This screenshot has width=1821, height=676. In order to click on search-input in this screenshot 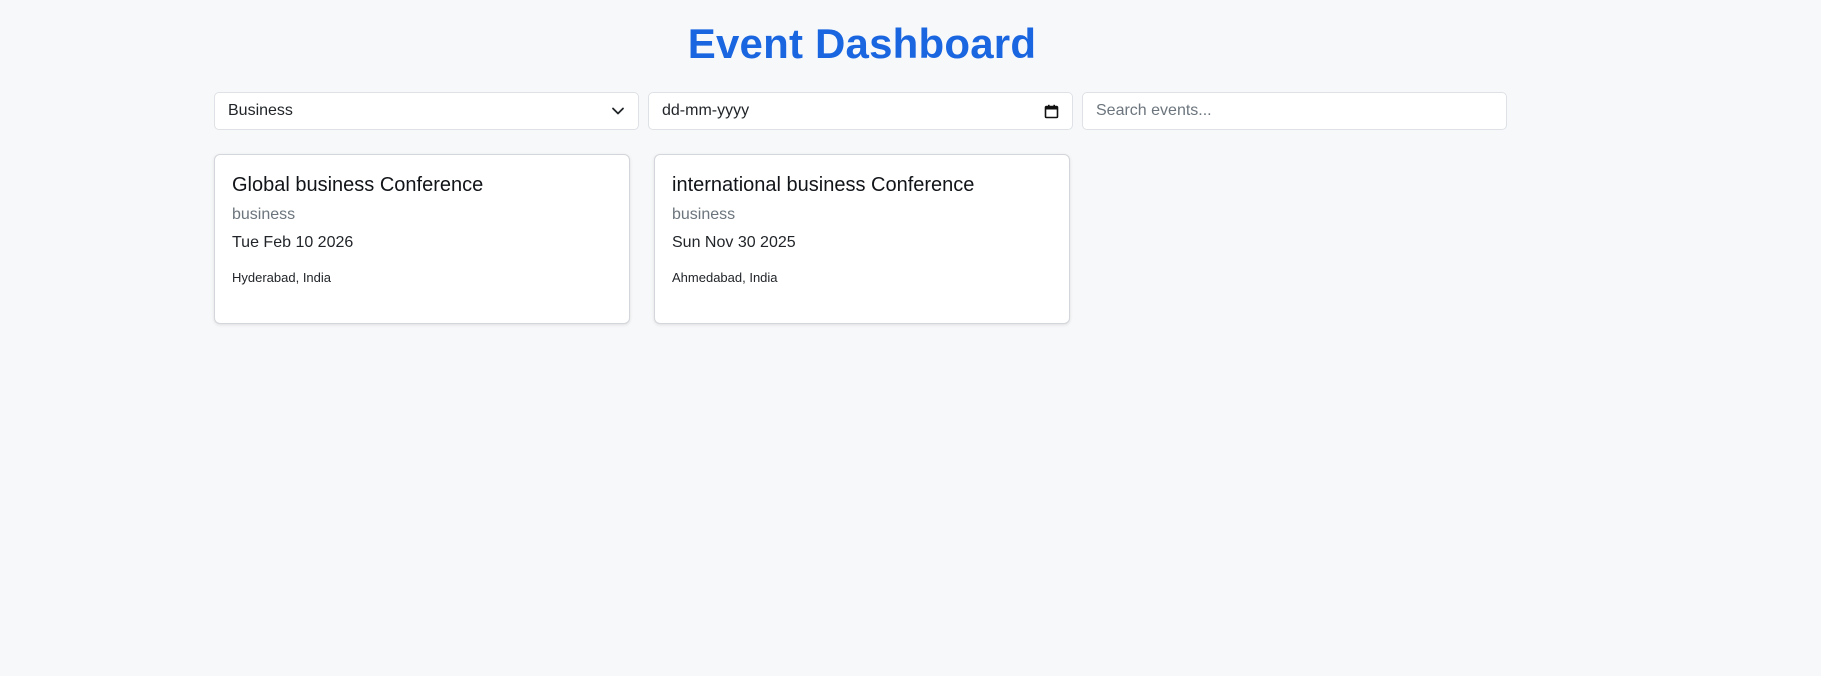, I will do `click(1294, 111)`.